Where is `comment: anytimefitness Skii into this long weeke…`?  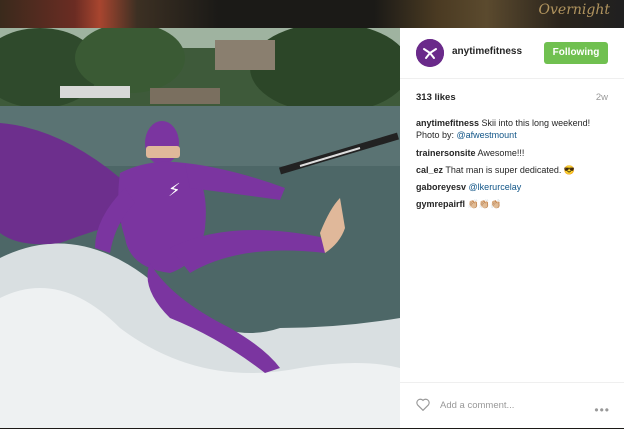 comment: anytimefitness Skii into this long weeke… is located at coordinates (514, 129).